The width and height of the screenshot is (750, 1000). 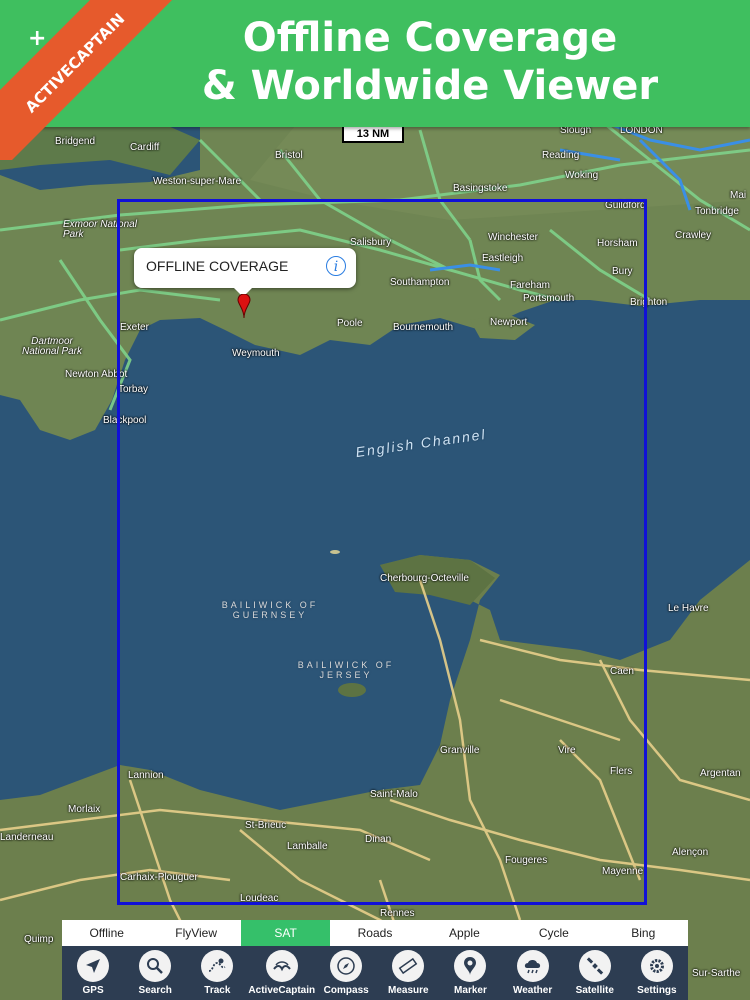 I want to click on track-label: Track, so click(x=217, y=990).